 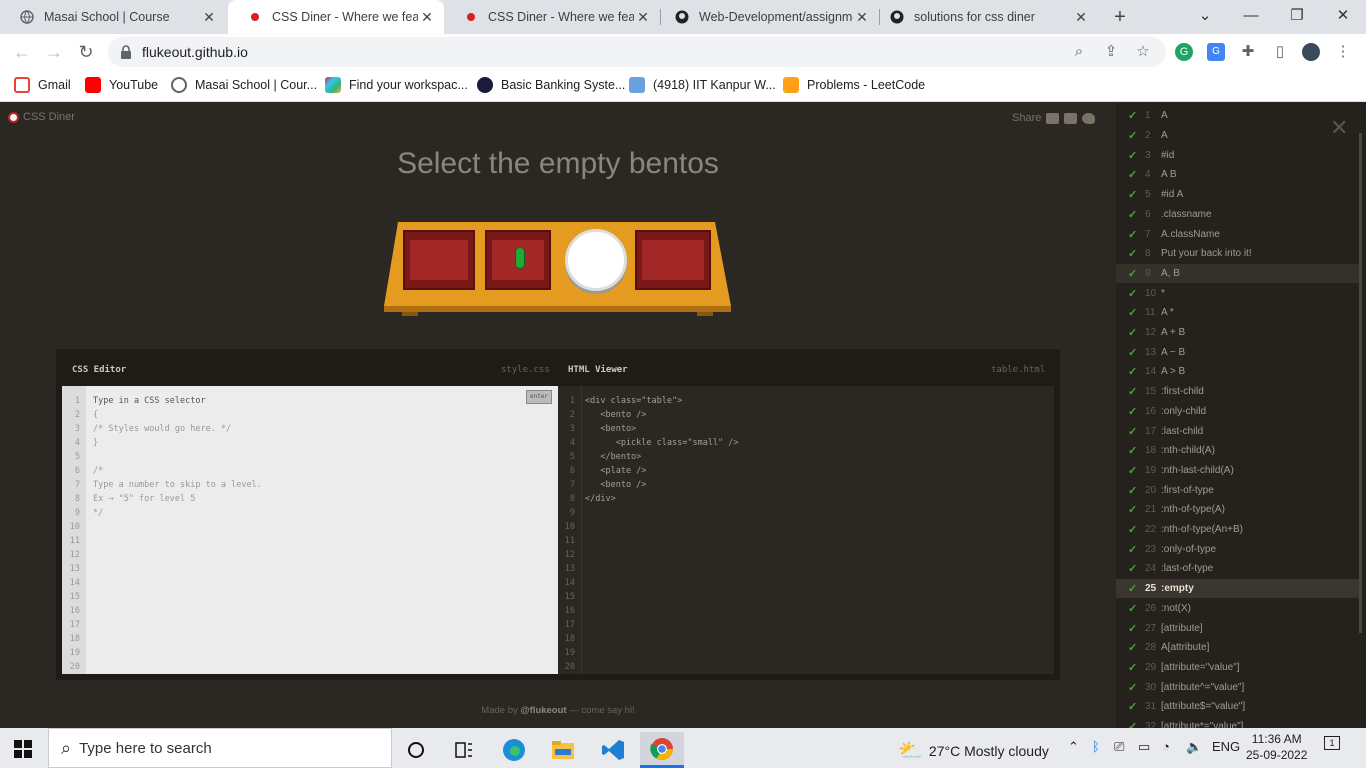 What do you see at coordinates (1216, 52) in the screenshot?
I see `translate-extension-icon: G` at bounding box center [1216, 52].